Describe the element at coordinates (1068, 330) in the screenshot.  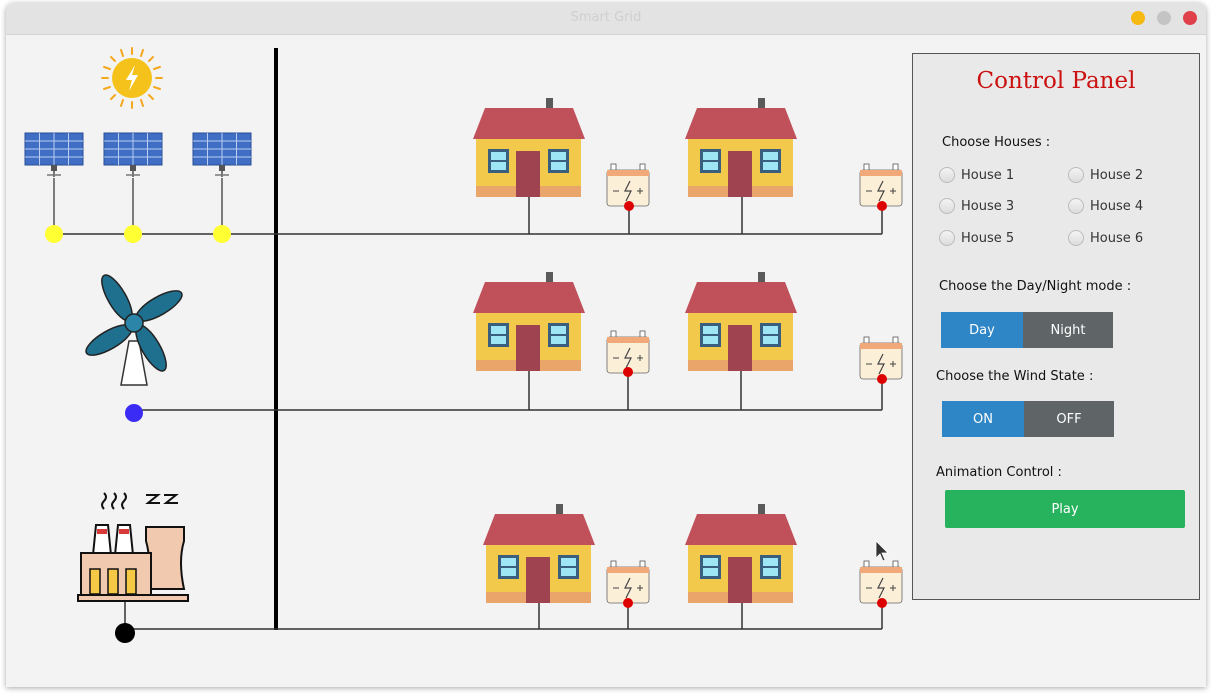
I see `night-button: Night` at that location.